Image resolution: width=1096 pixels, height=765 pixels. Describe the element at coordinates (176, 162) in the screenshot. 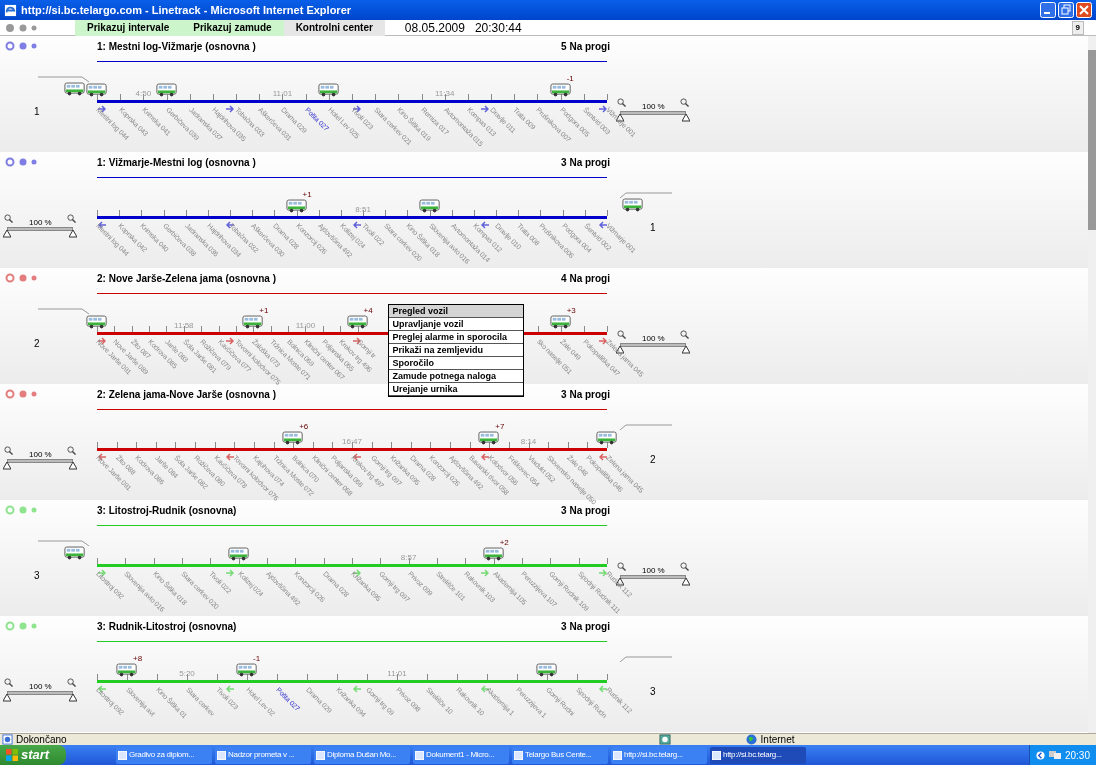

I see `line-title: 1: Vižmarje-Mestni log (osnovna )` at that location.